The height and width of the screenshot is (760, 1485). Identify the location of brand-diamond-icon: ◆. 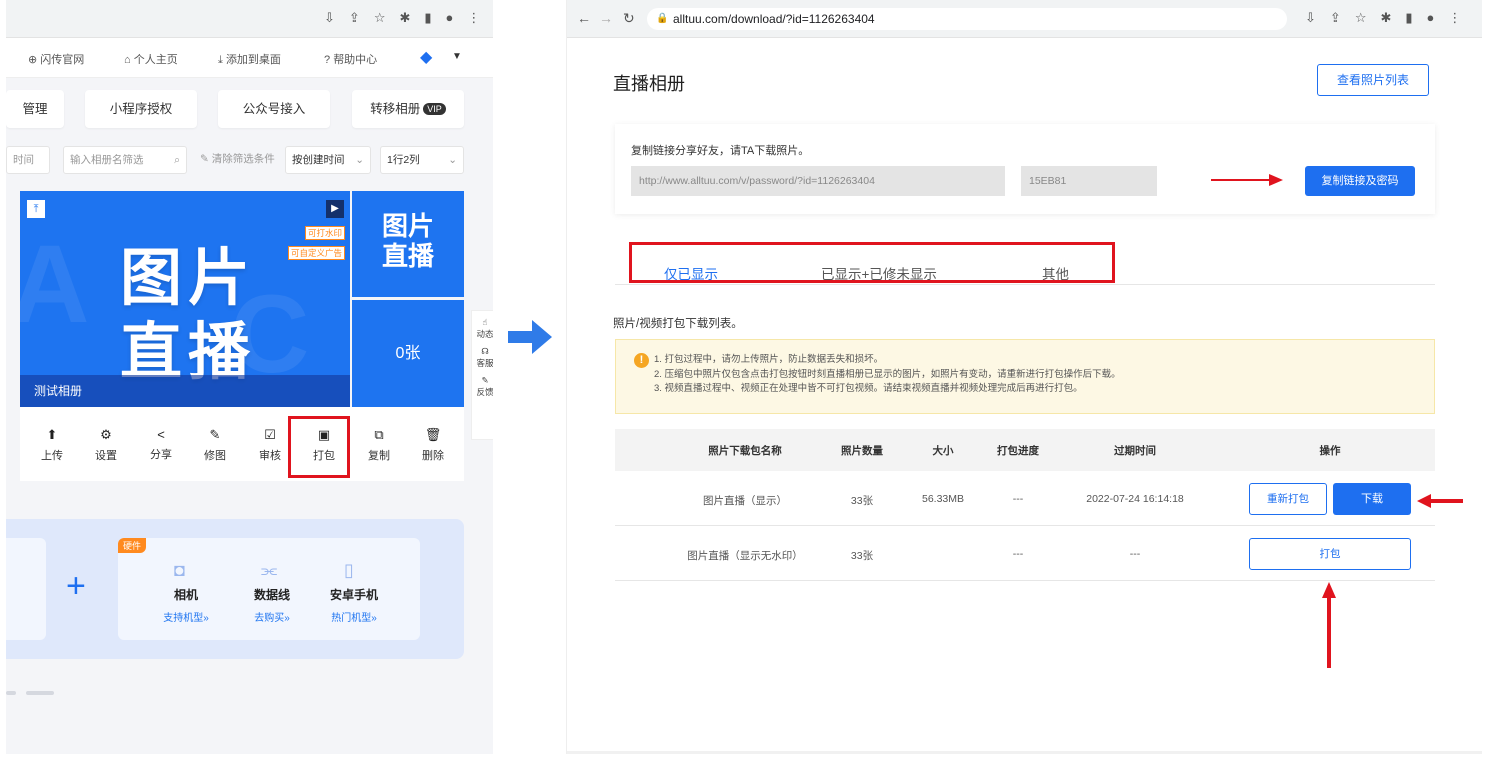
(426, 57).